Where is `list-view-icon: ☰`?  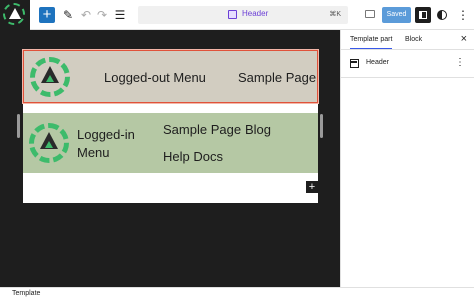 list-view-icon: ☰ is located at coordinates (120, 15).